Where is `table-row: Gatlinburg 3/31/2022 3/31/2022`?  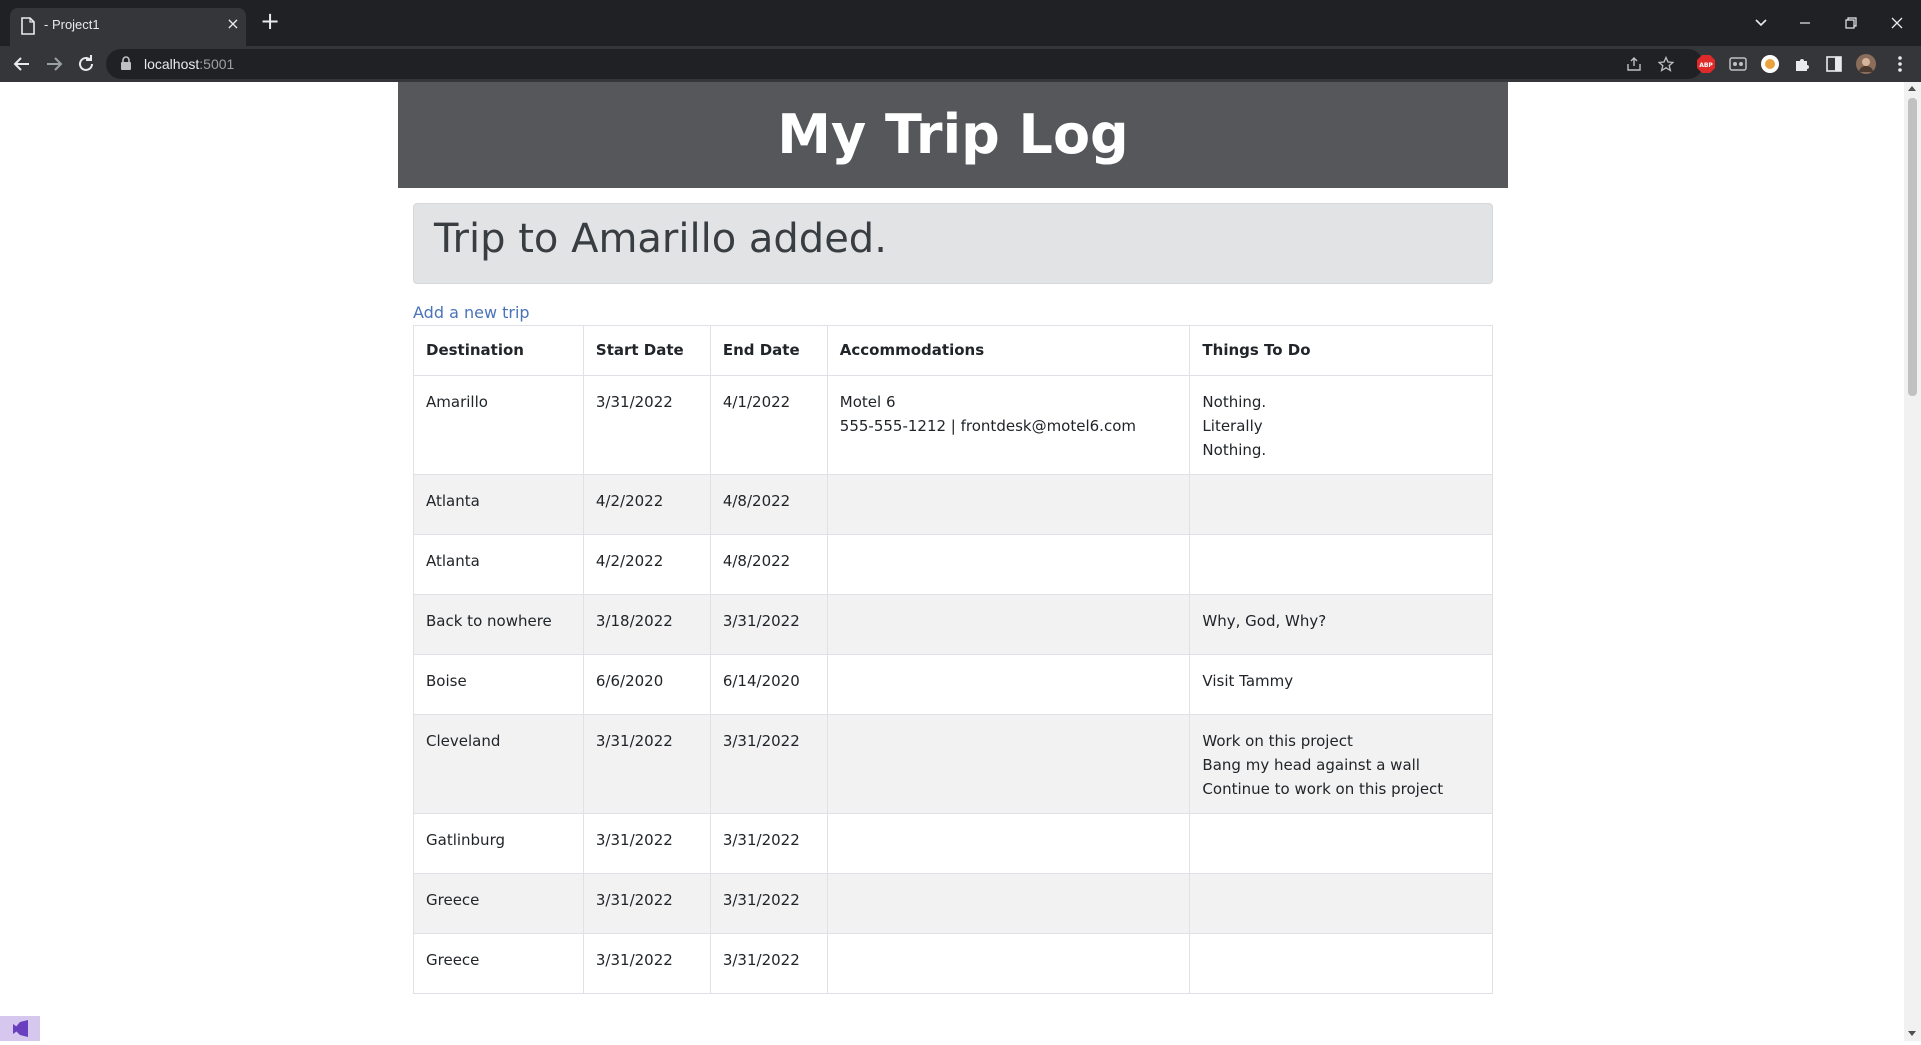
table-row: Gatlinburg 3/31/2022 3/31/2022 is located at coordinates (953, 843).